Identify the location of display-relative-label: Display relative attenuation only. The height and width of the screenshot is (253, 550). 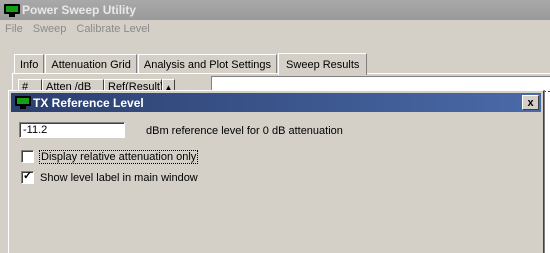
(118, 156).